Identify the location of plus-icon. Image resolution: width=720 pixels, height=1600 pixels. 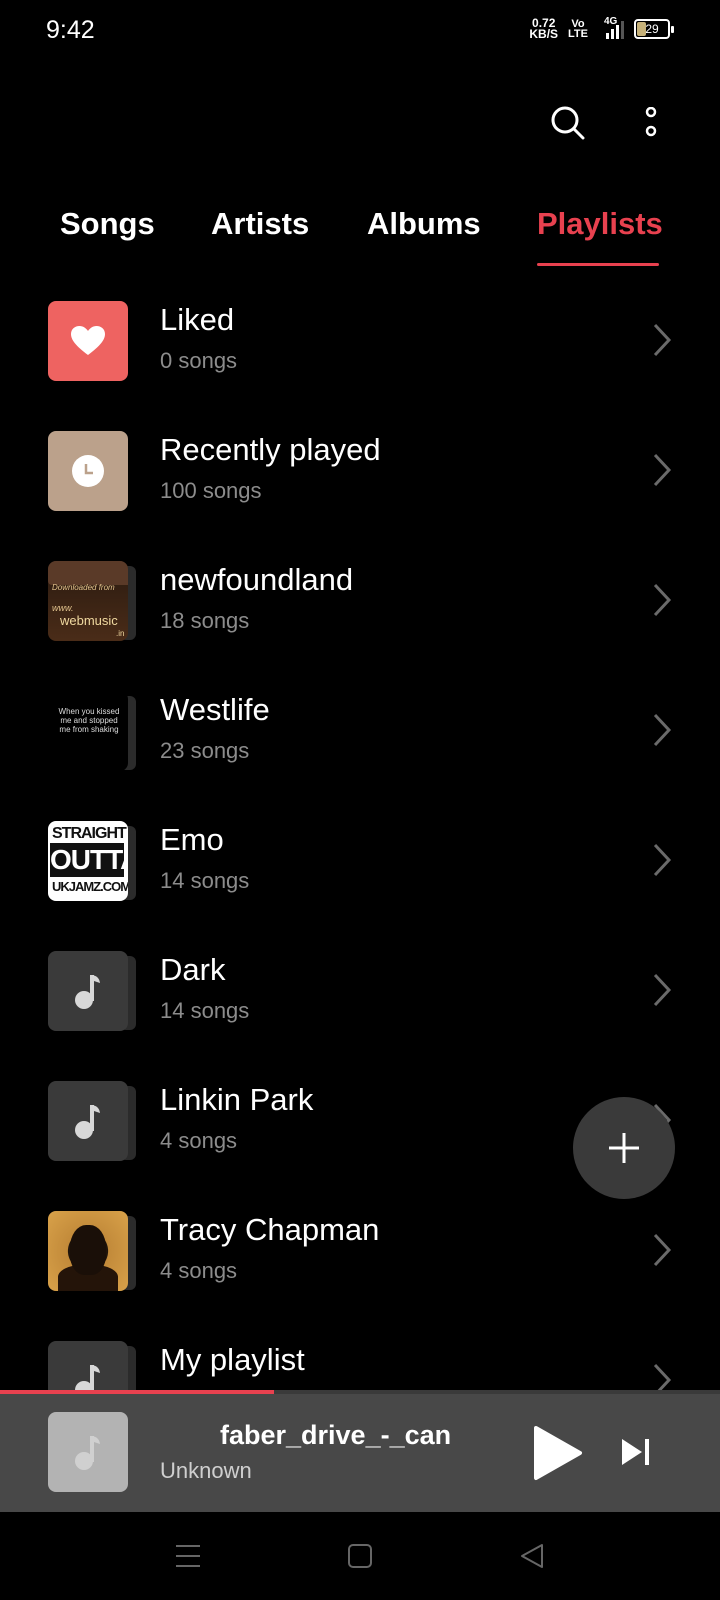
(624, 1148).